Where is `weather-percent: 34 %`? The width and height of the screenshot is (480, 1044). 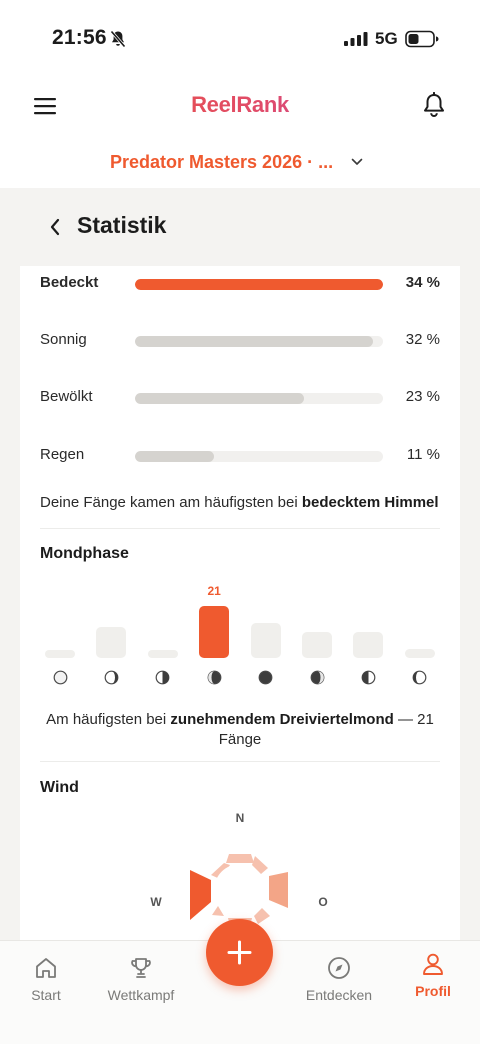 weather-percent: 34 % is located at coordinates (422, 282).